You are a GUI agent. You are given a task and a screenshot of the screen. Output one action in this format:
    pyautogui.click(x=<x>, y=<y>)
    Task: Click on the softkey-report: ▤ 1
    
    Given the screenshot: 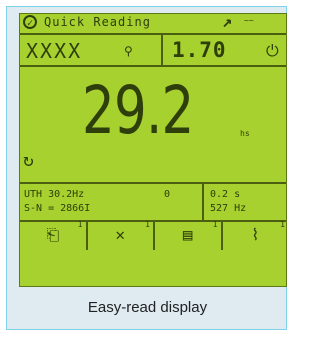 What is the action you would take?
    pyautogui.click(x=189, y=235)
    